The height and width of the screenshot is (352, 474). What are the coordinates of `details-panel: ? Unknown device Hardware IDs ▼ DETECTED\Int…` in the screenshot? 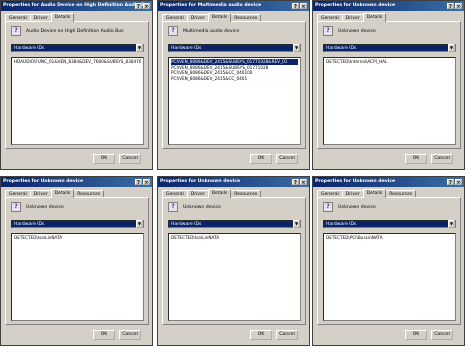 It's located at (389, 85).